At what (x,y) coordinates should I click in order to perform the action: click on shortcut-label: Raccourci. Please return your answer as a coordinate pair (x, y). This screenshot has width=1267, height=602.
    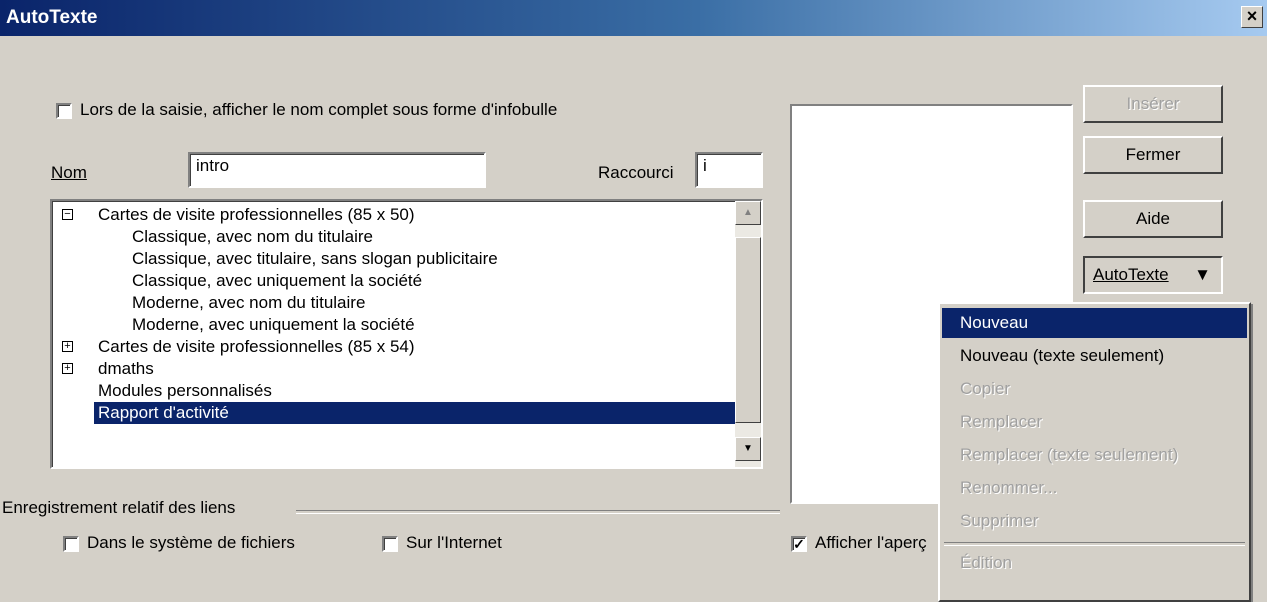
    Looking at the image, I should click on (636, 172).